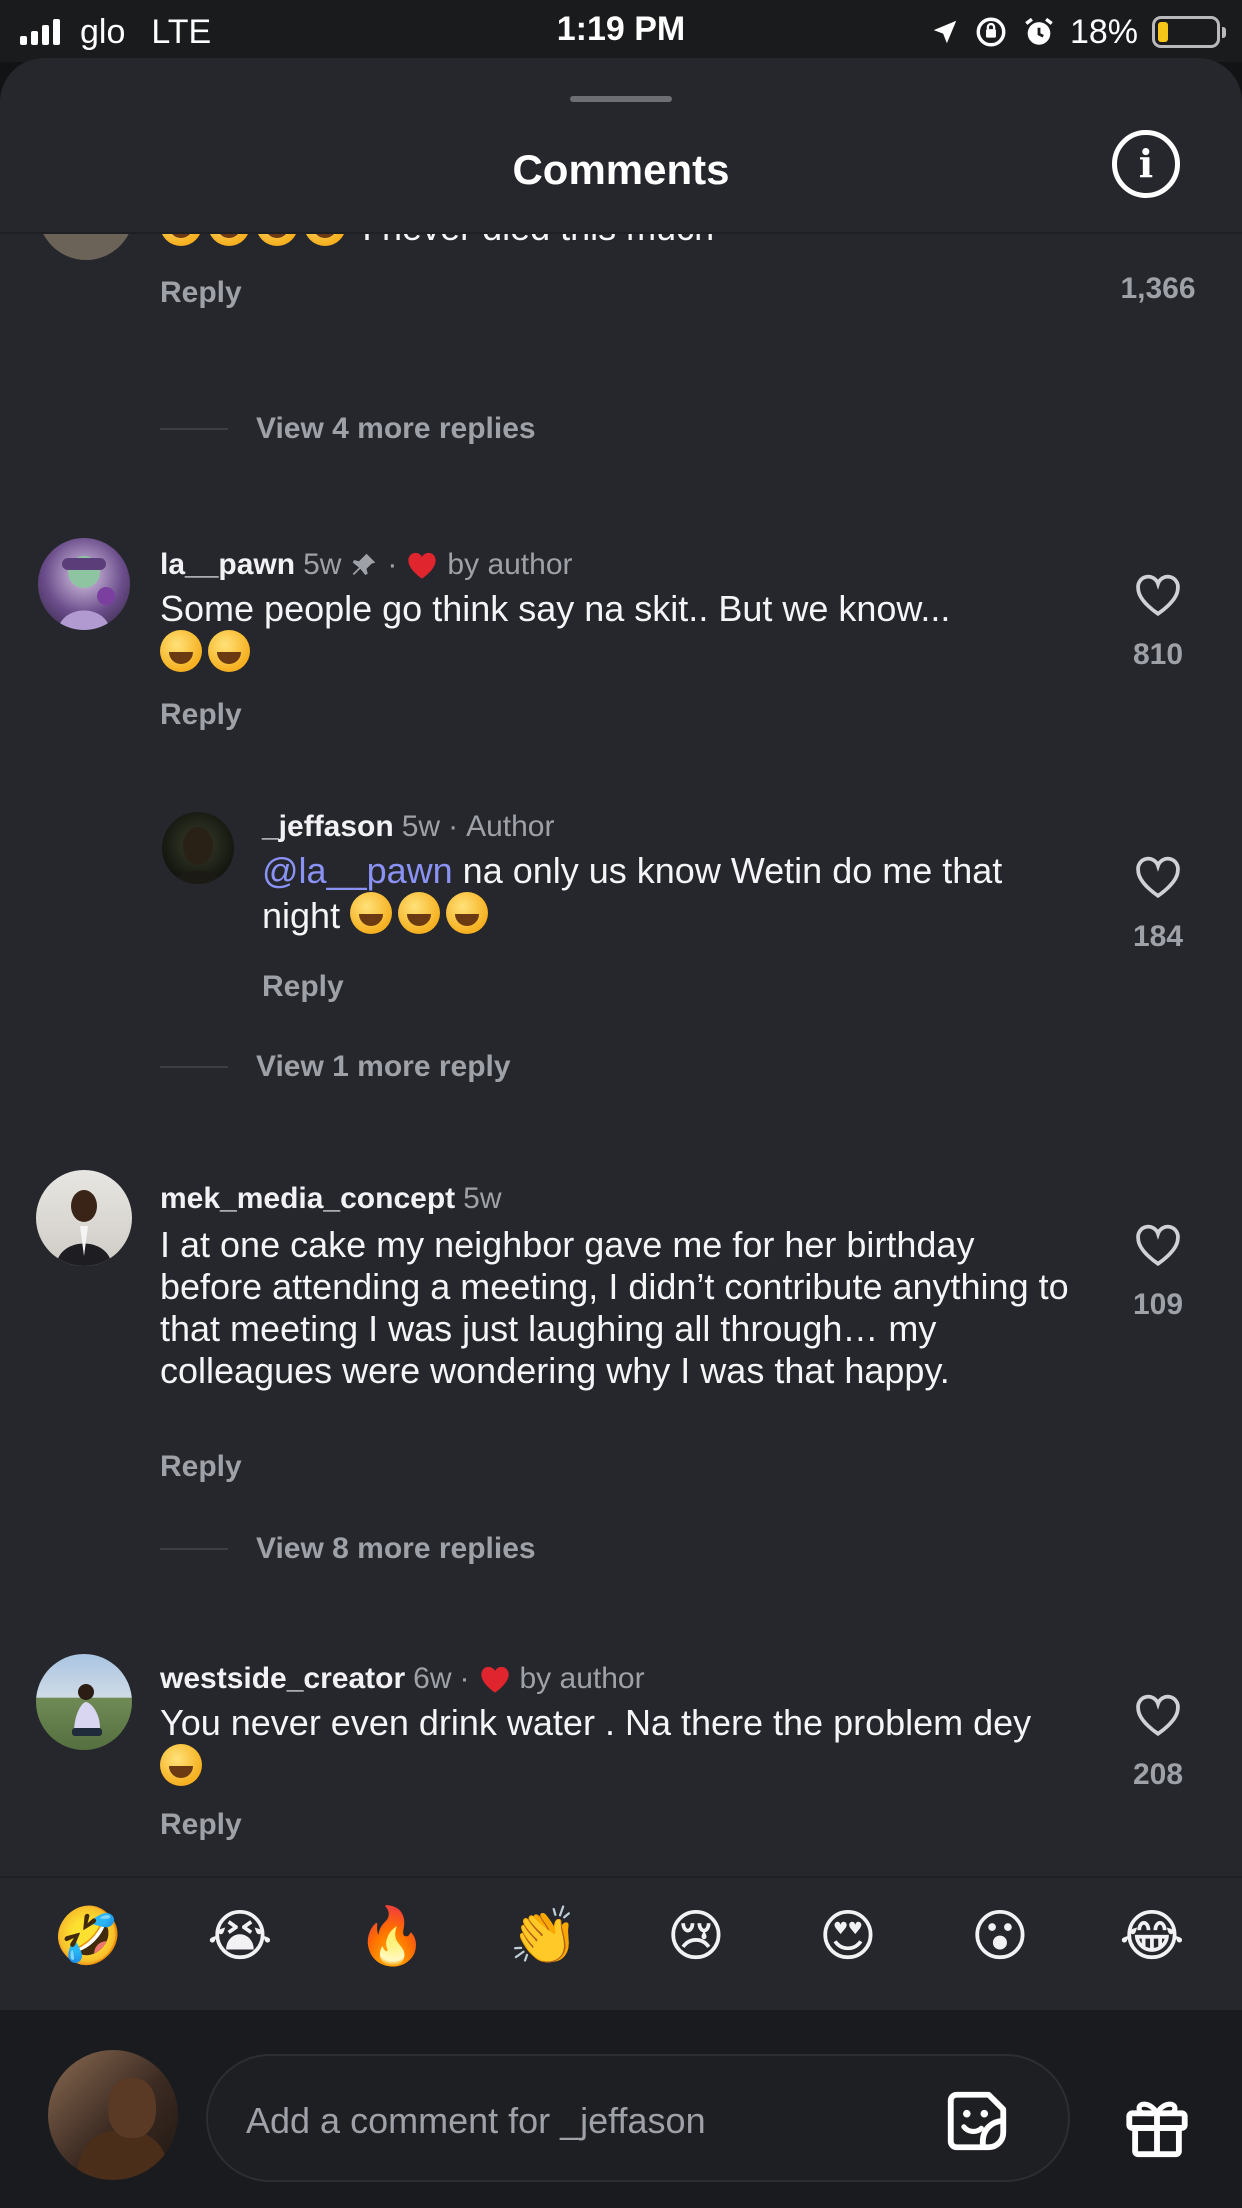 The image size is (1242, 2208). I want to click on comment-meta: mek_media_concept 5w, so click(331, 1199).